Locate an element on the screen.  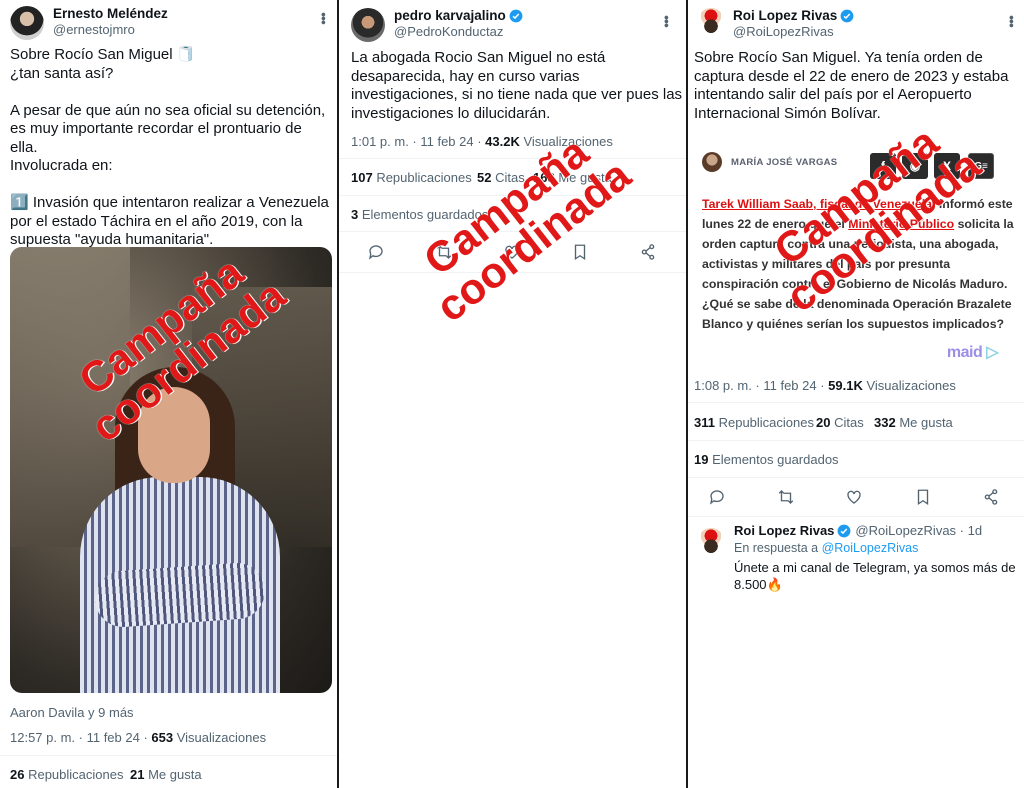
photo-credit: Aaron Davila y 9 más is located at coordinates (72, 712).